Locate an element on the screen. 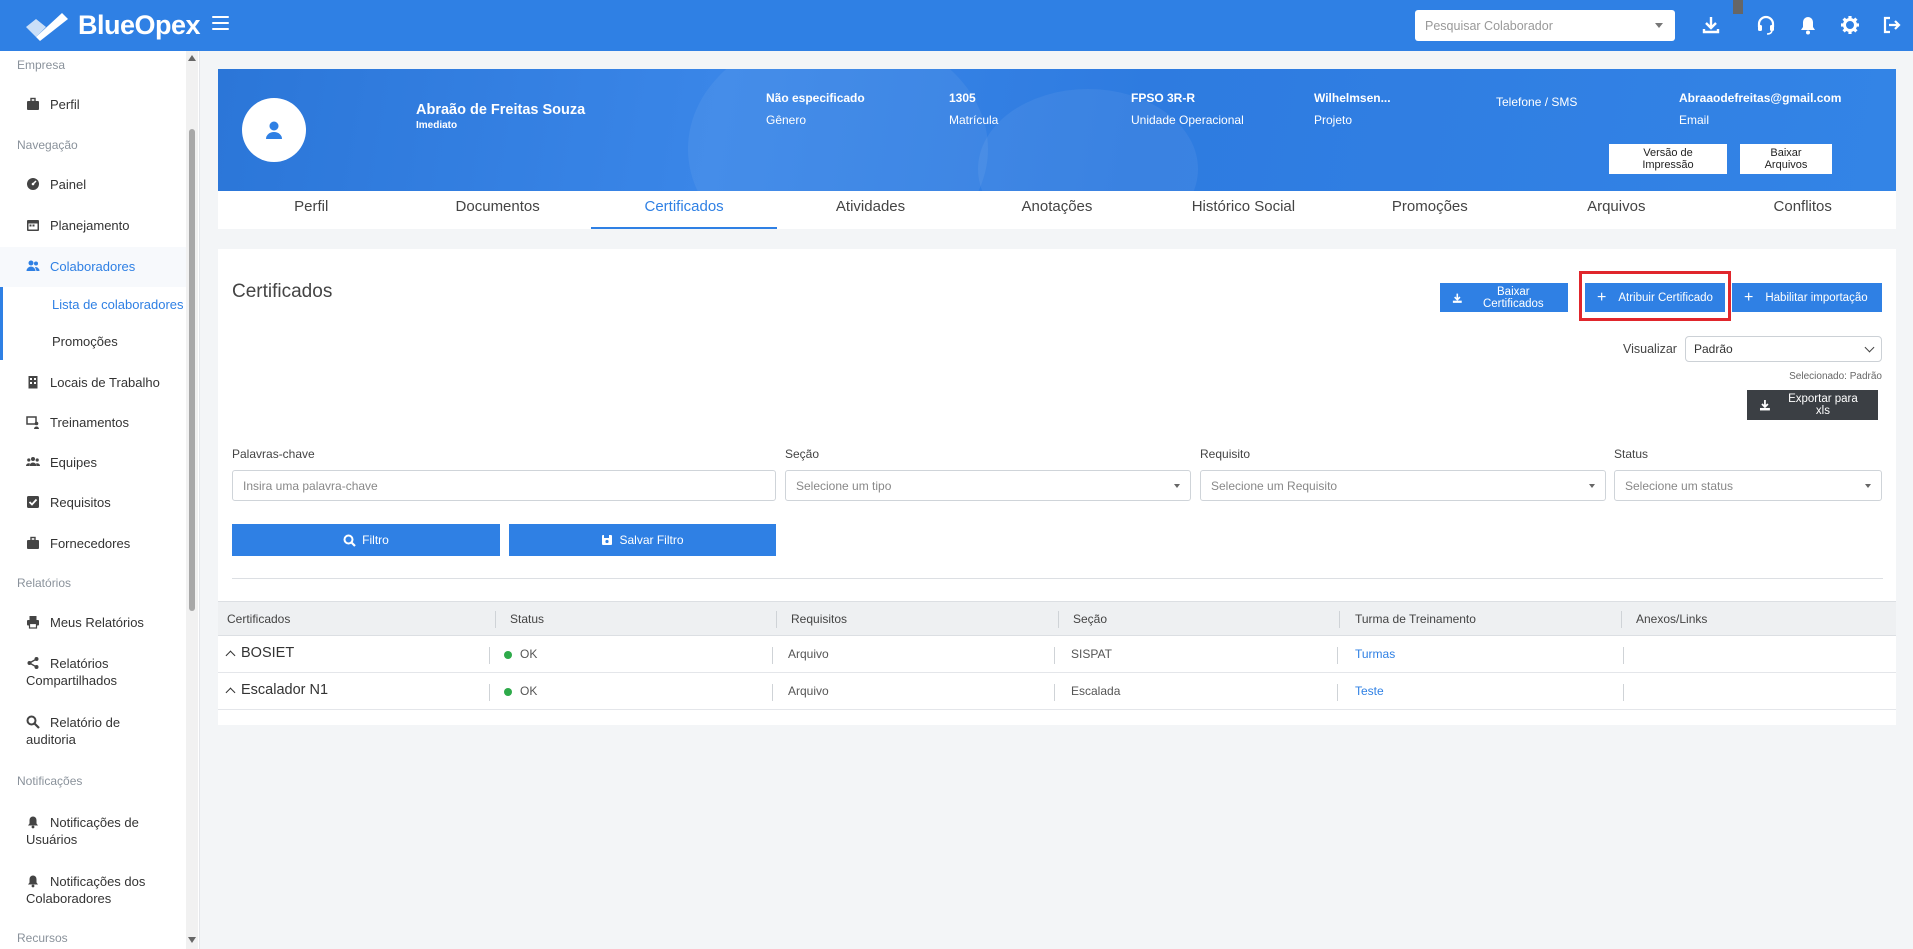  scroll-up-icon is located at coordinates (192, 58).